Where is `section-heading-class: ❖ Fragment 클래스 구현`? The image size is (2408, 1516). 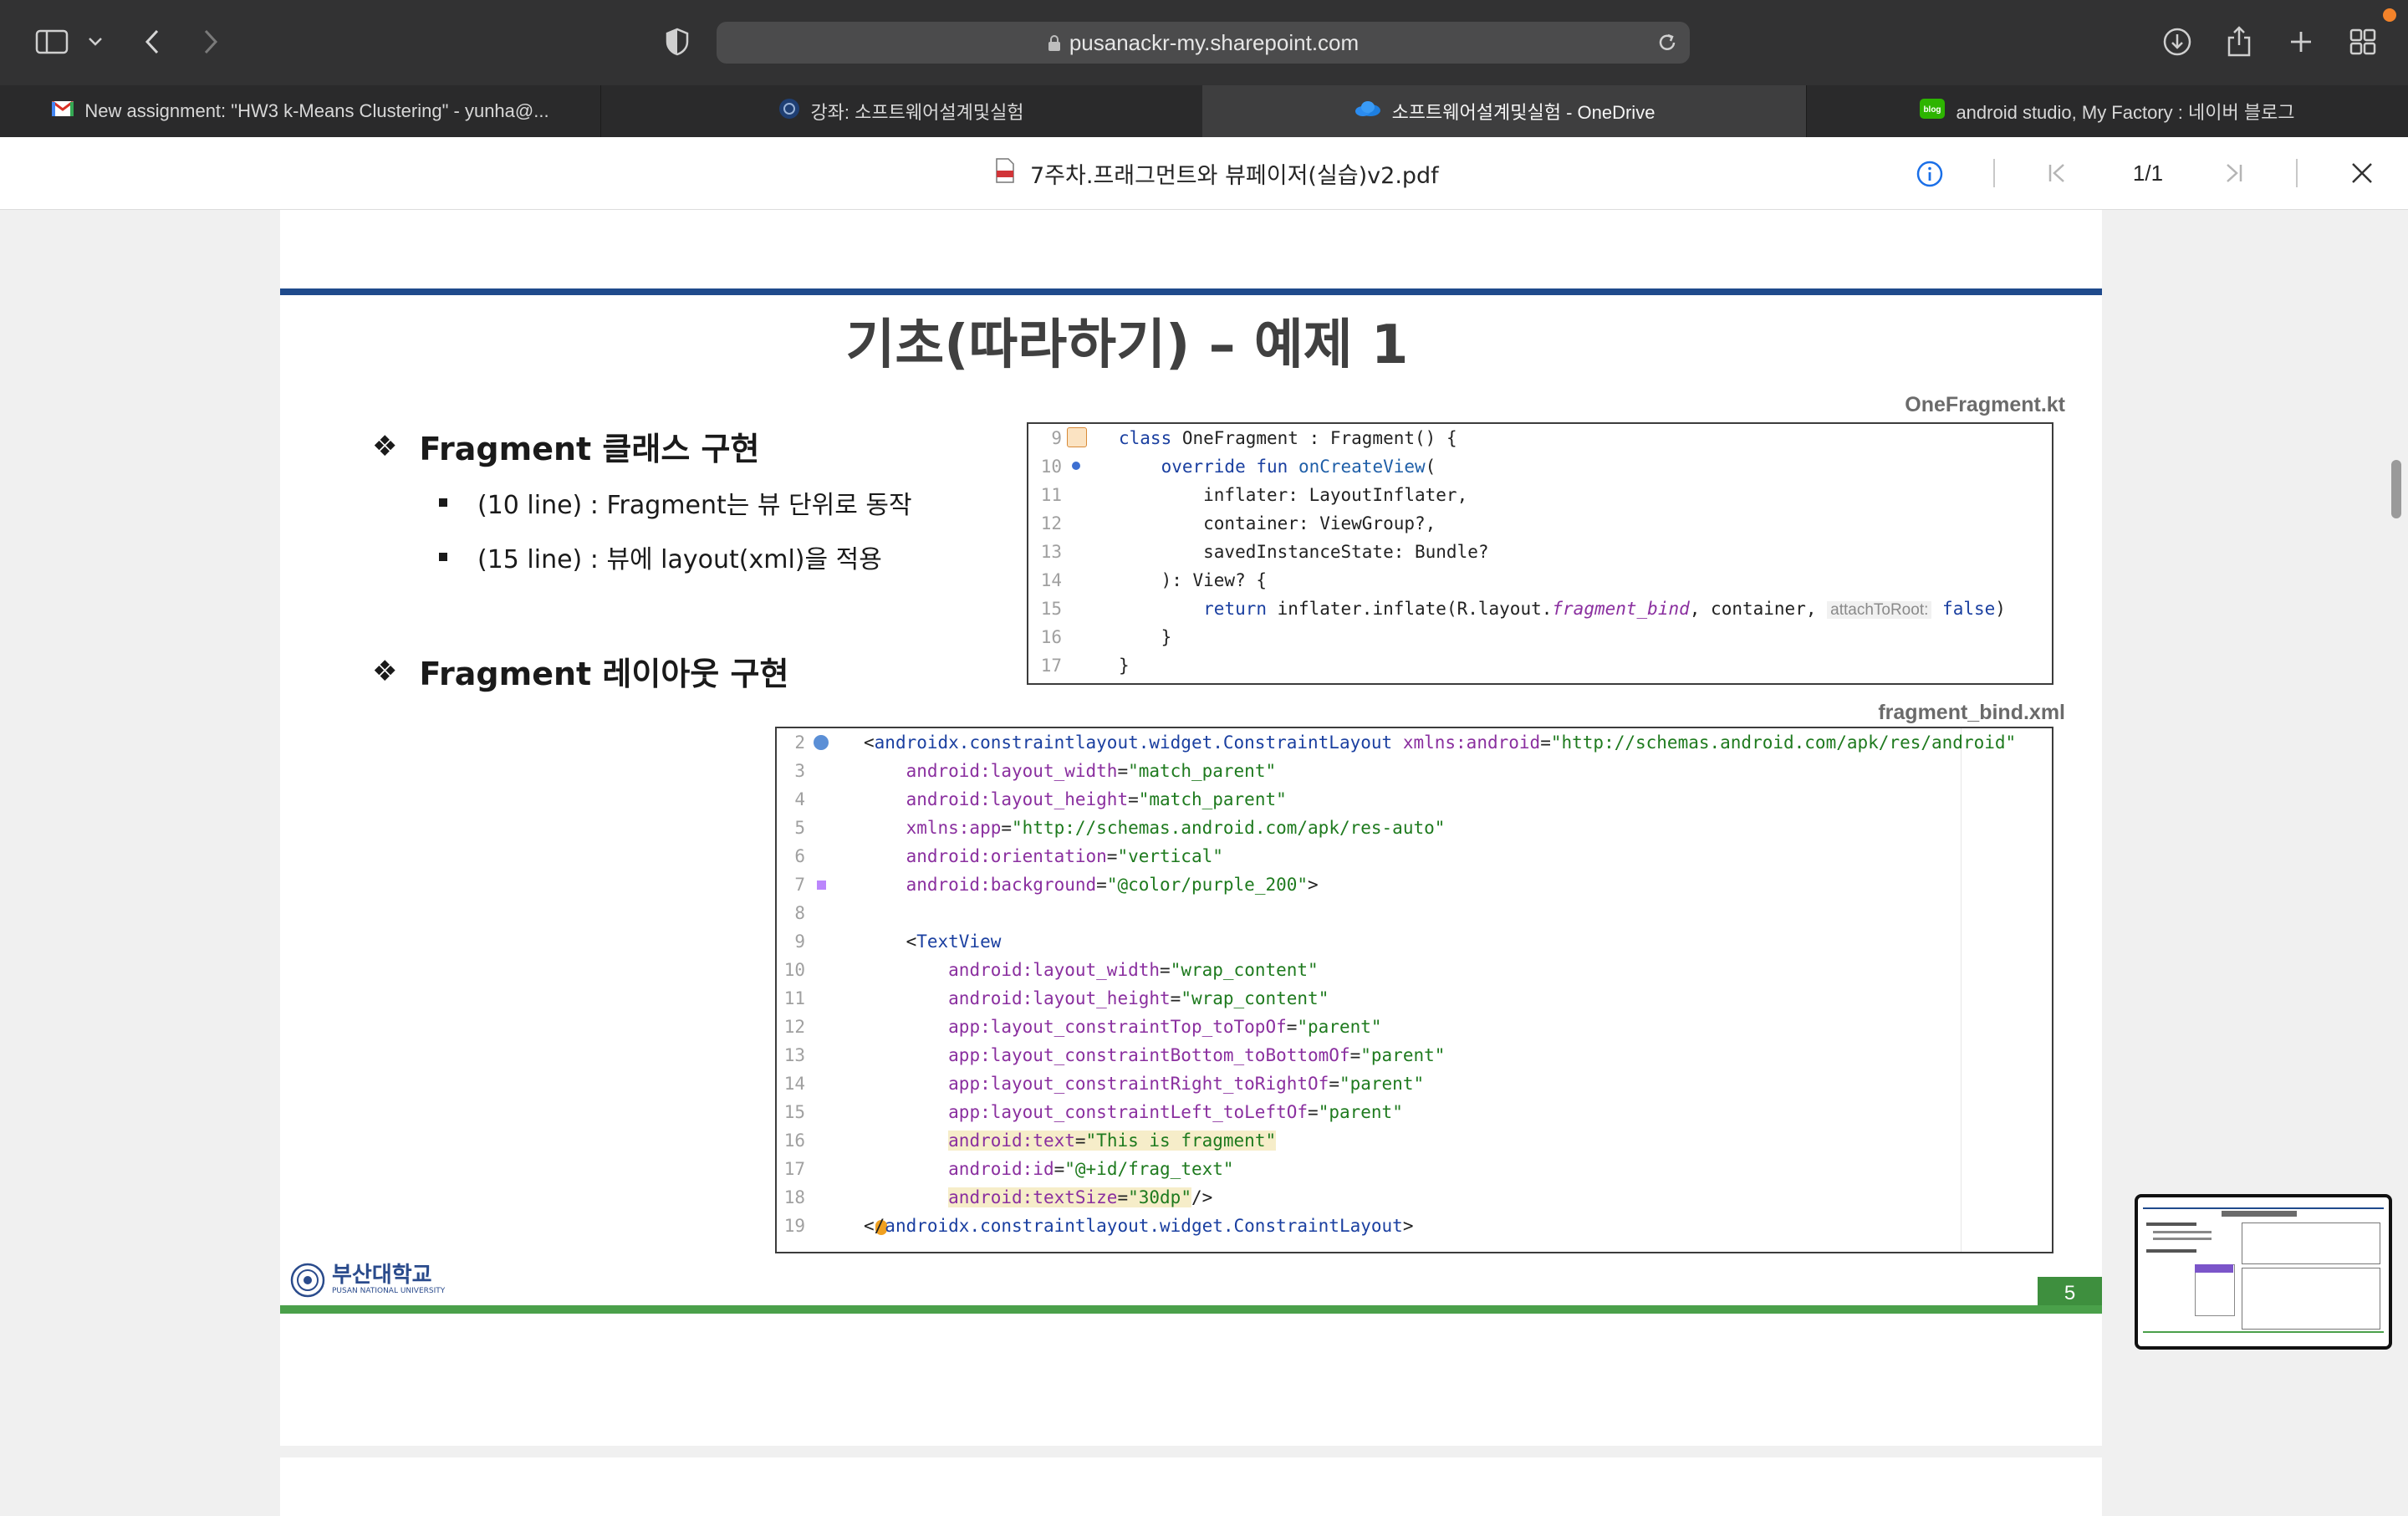 section-heading-class: ❖ Fragment 클래스 구현 is located at coordinates (565, 446).